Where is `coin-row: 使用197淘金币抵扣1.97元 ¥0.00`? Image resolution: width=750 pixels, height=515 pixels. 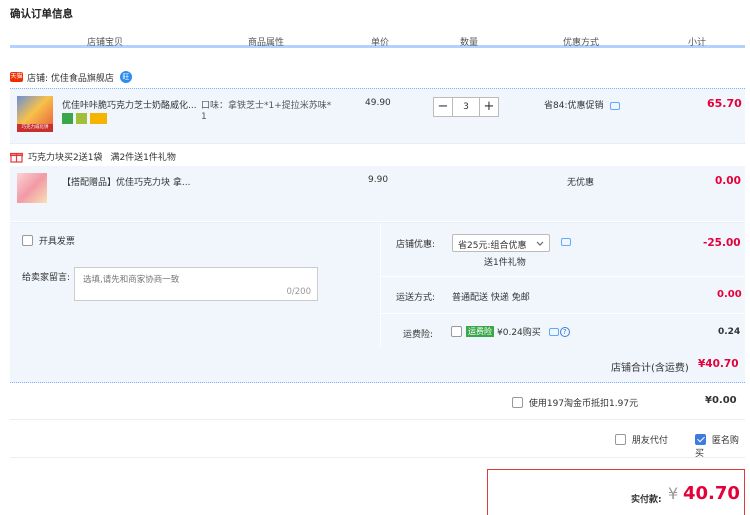
coin-row: 使用197淘金币抵扣1.97元 ¥0.00 is located at coordinates (377, 402).